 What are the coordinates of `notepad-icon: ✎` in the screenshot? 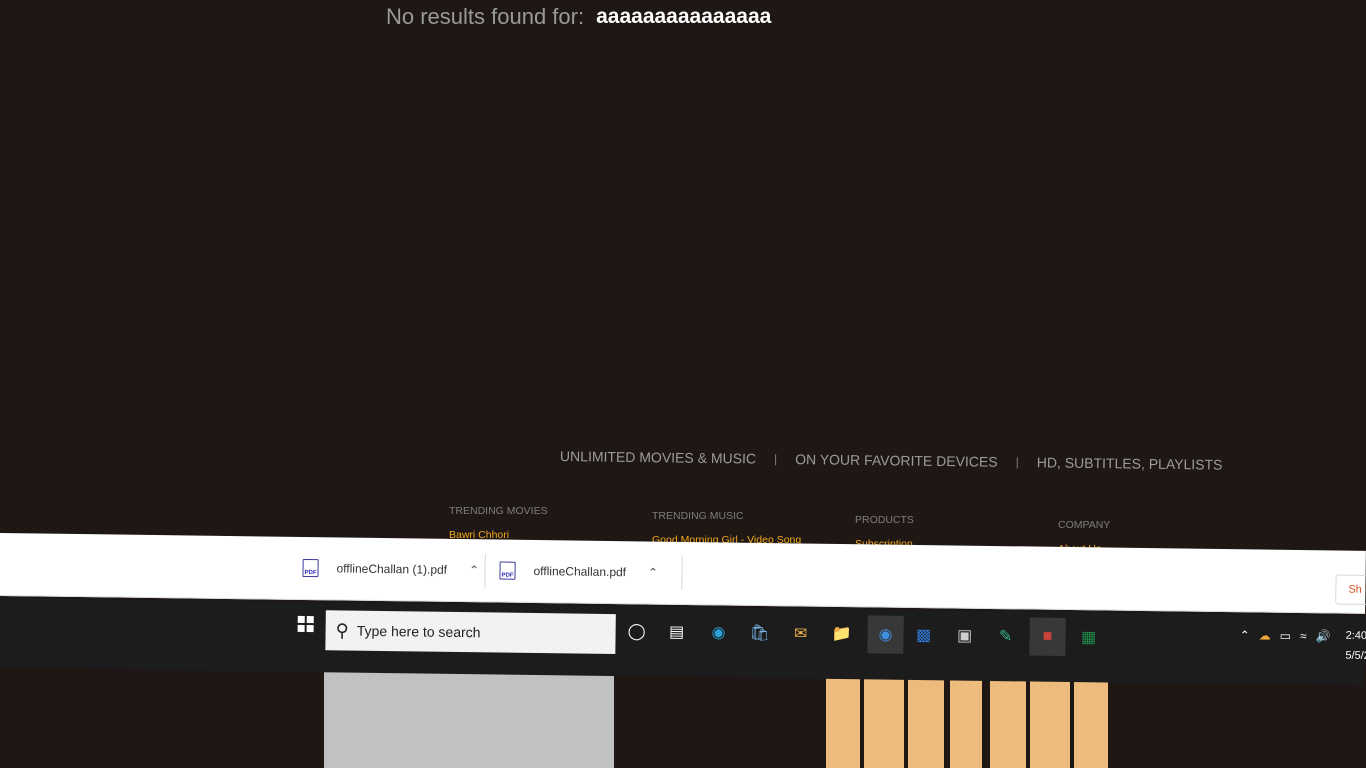 It's located at (1005, 636).